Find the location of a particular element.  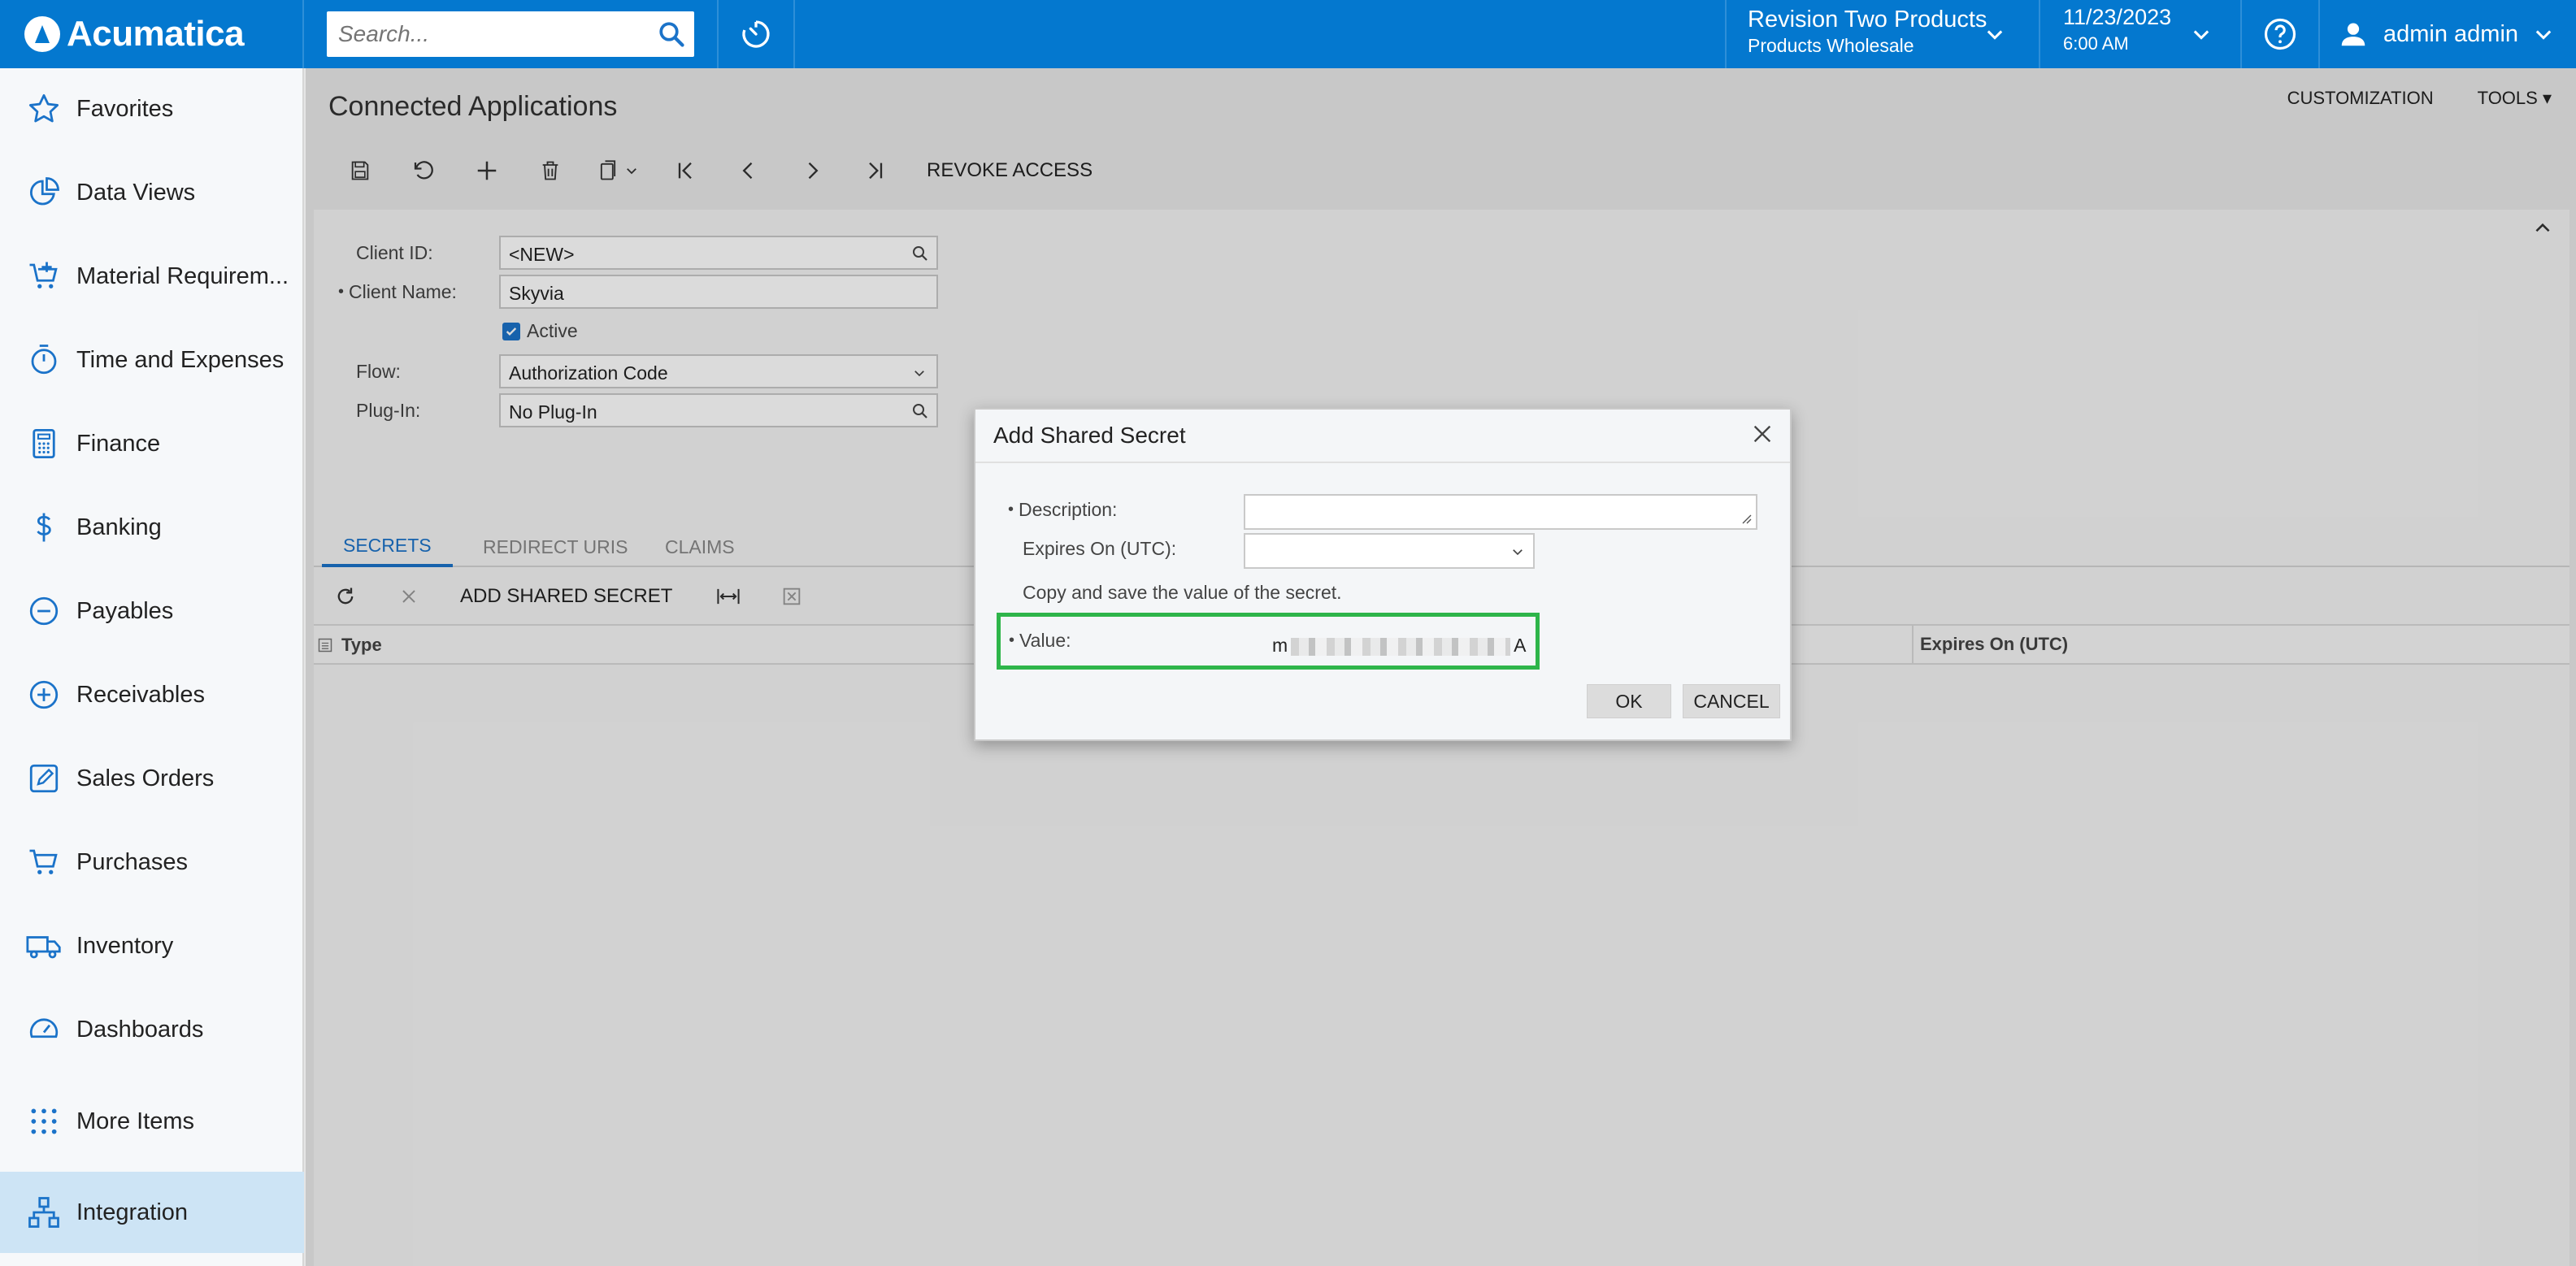

sidebar-item-label: Inventory is located at coordinates (125, 945).